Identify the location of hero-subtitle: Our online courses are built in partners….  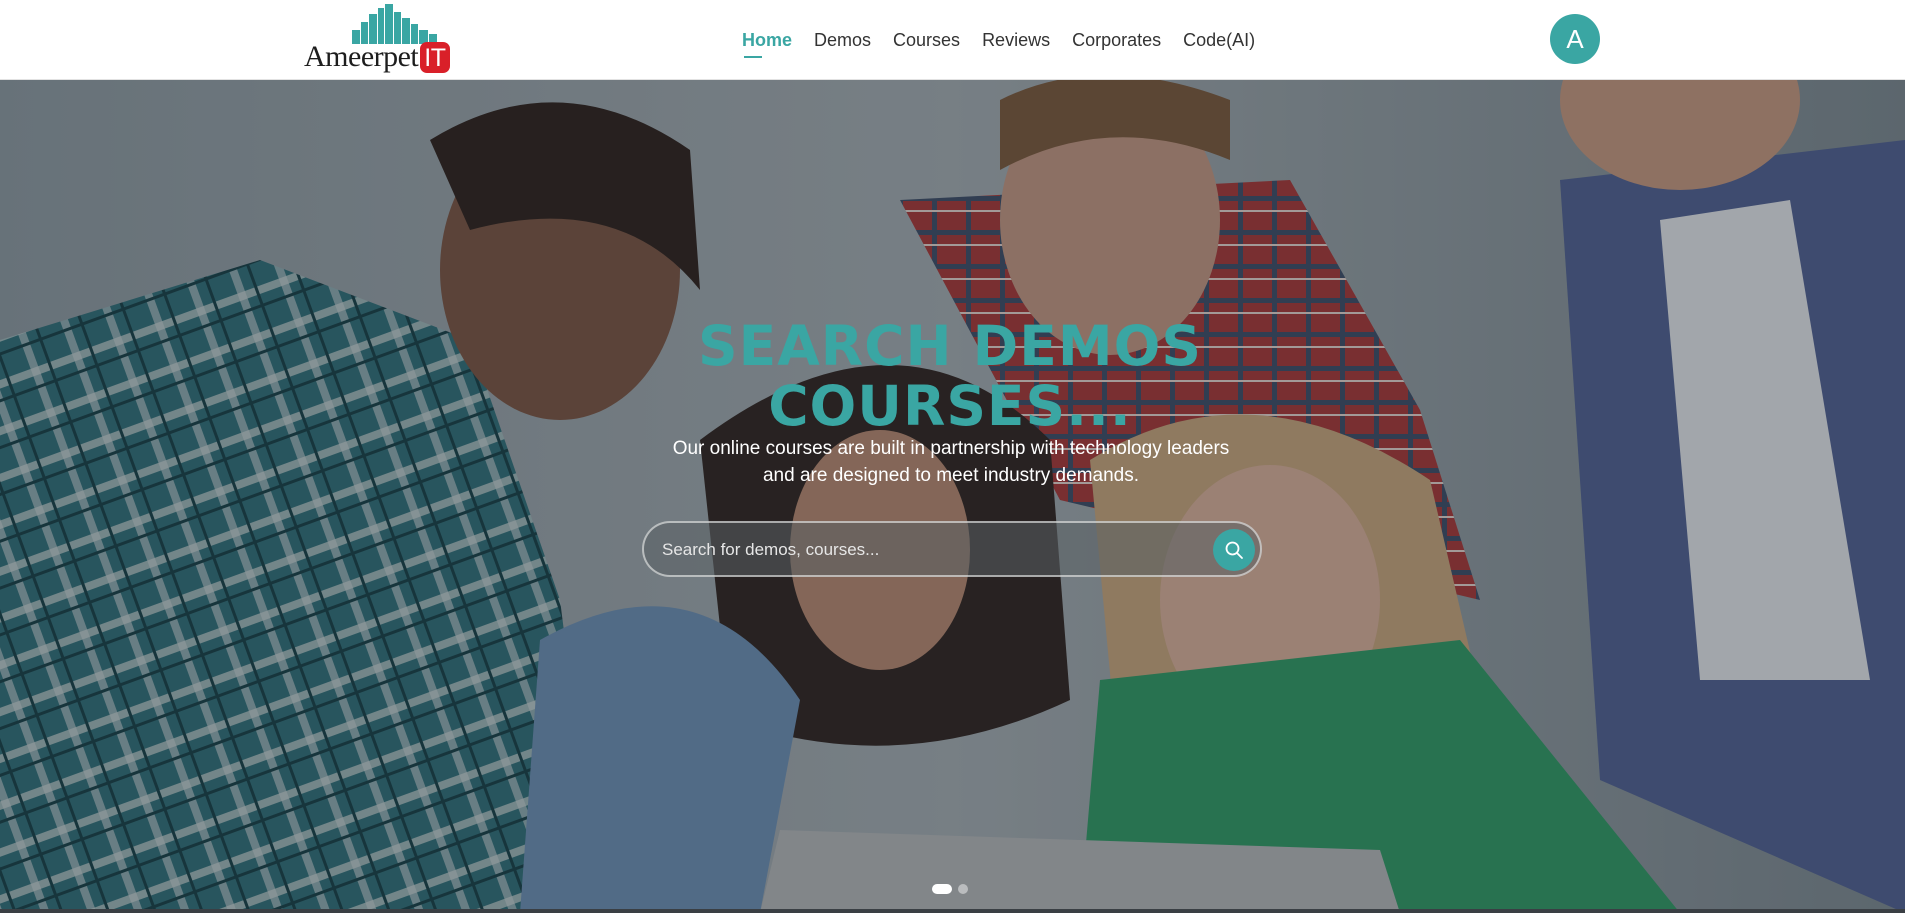
(951, 462).